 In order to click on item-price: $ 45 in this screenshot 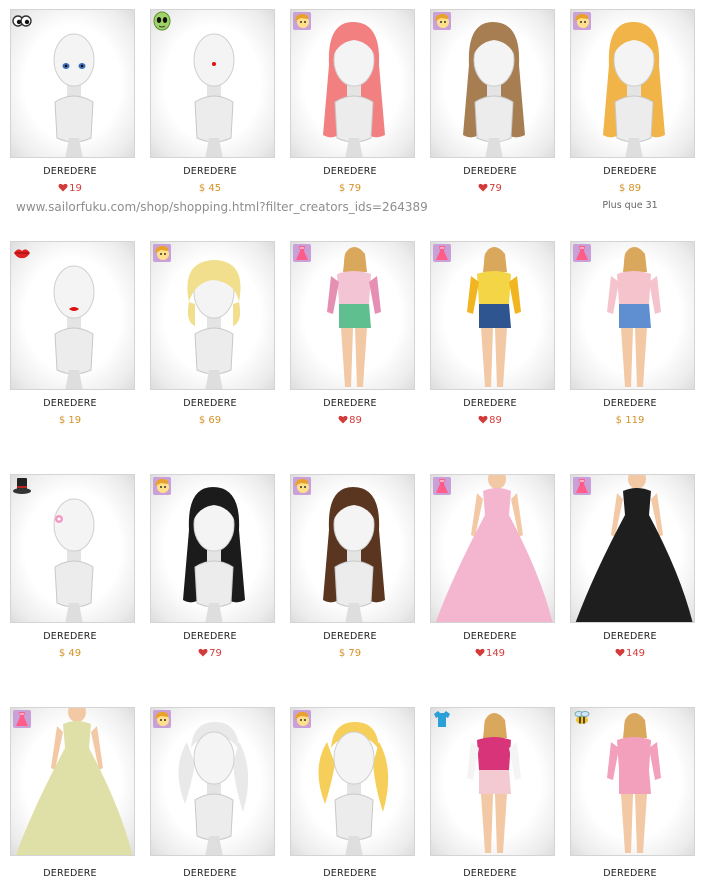, I will do `click(210, 189)`.